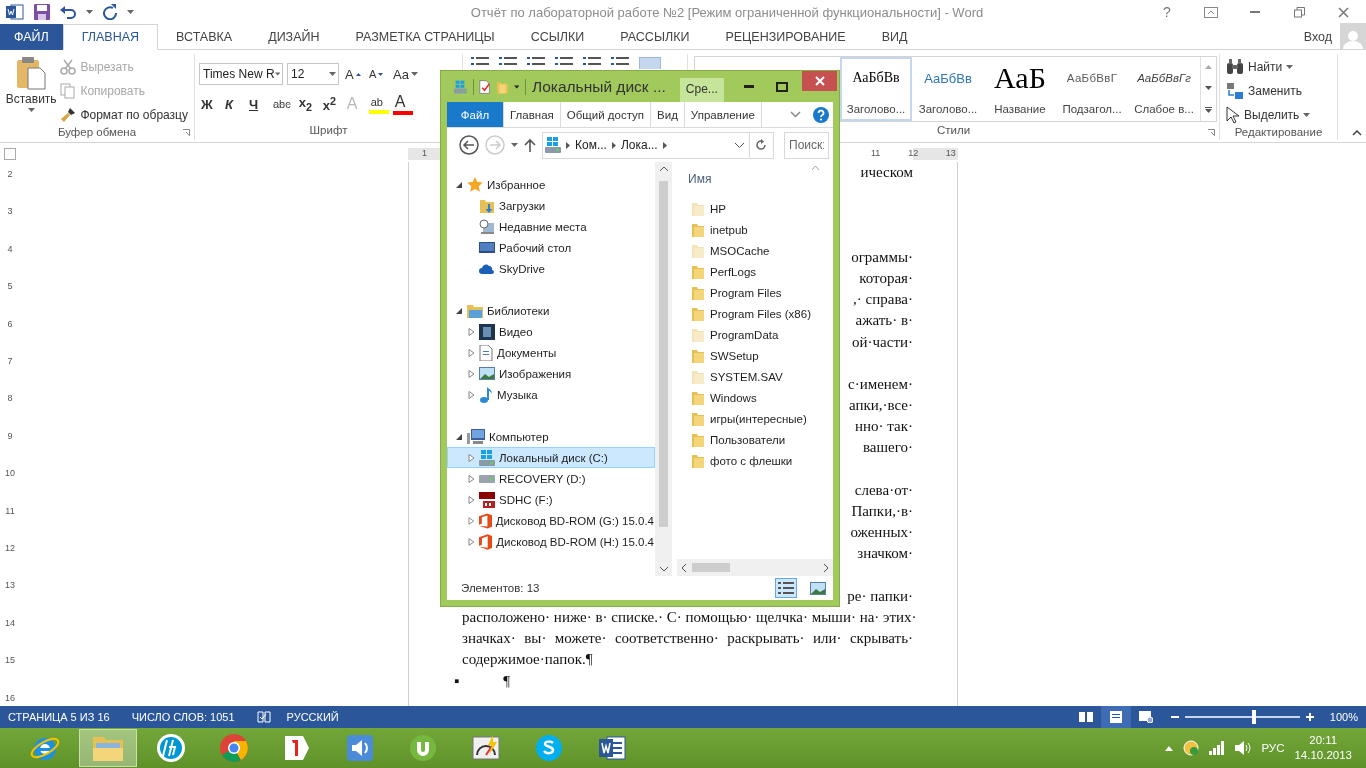 The width and height of the screenshot is (1366, 768). I want to click on file-item: игры(интересные), so click(755, 418).